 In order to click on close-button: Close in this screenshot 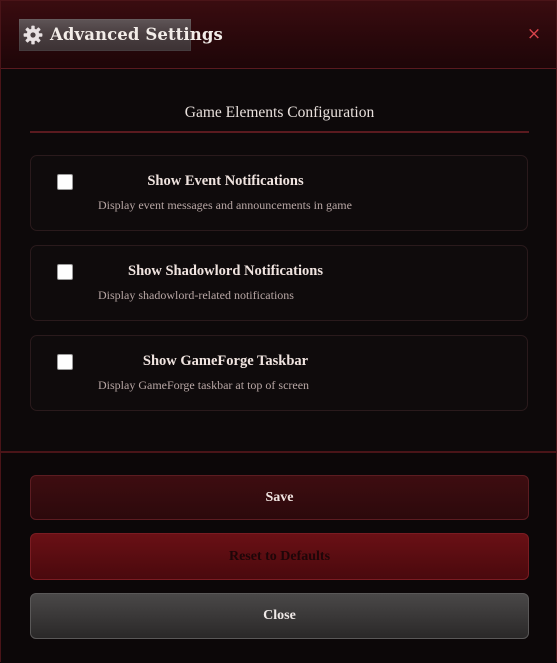, I will do `click(279, 616)`.